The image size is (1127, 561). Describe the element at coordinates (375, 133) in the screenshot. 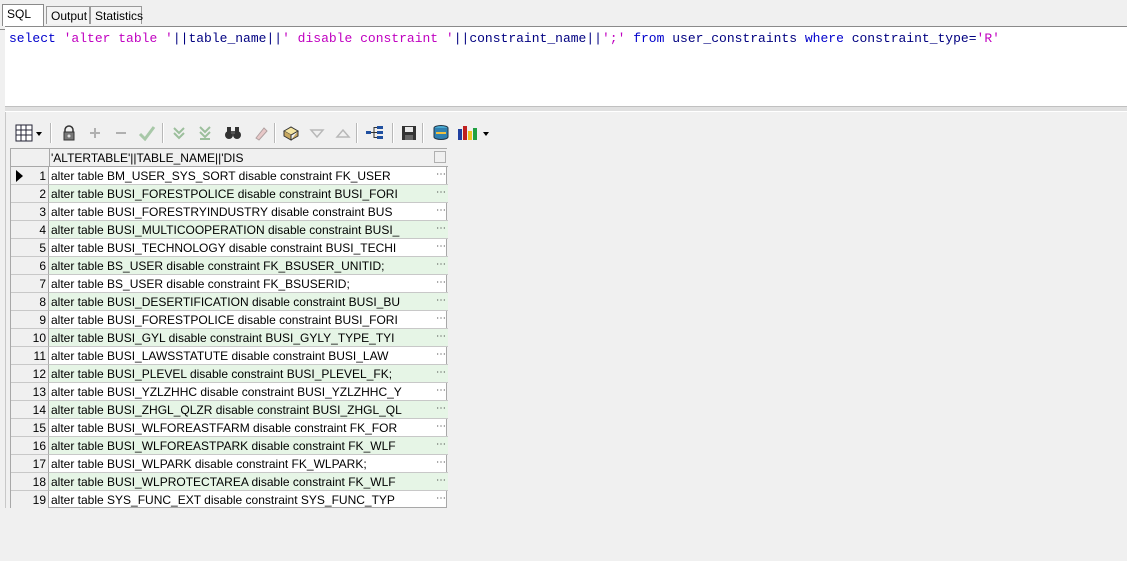

I see `tree-icon` at that location.